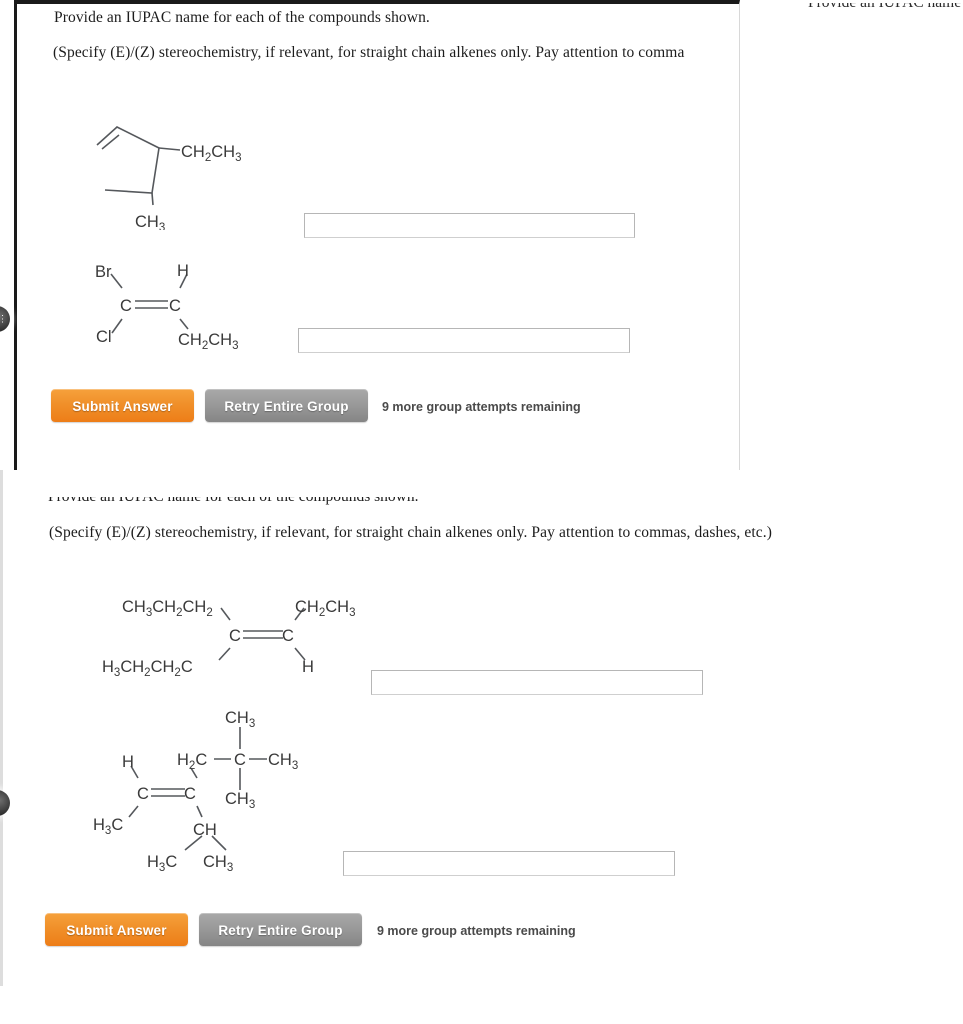  I want to click on compound-4-carbon-left: C, so click(143, 794).